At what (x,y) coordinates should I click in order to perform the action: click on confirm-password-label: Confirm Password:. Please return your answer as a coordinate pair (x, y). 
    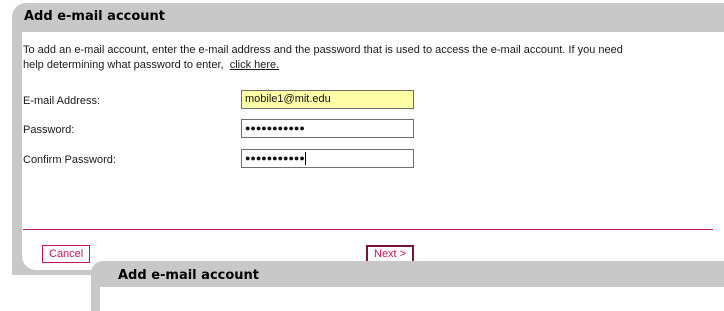
    Looking at the image, I should click on (69, 160).